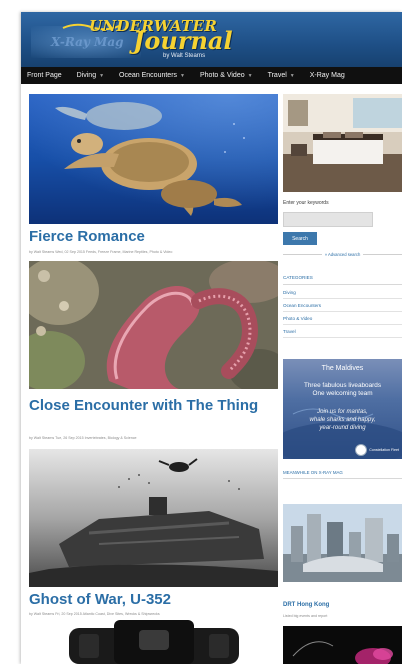 This screenshot has width=402, height=664. What do you see at coordinates (87, 236) in the screenshot?
I see `post-title: Fierce Romance` at bounding box center [87, 236].